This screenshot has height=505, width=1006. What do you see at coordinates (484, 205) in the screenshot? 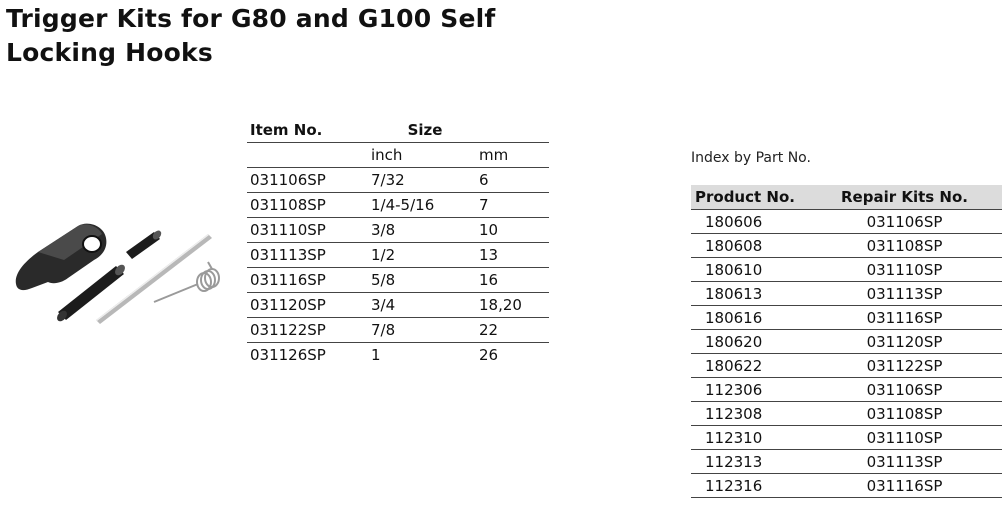
I see `mm-cell: 7` at bounding box center [484, 205].